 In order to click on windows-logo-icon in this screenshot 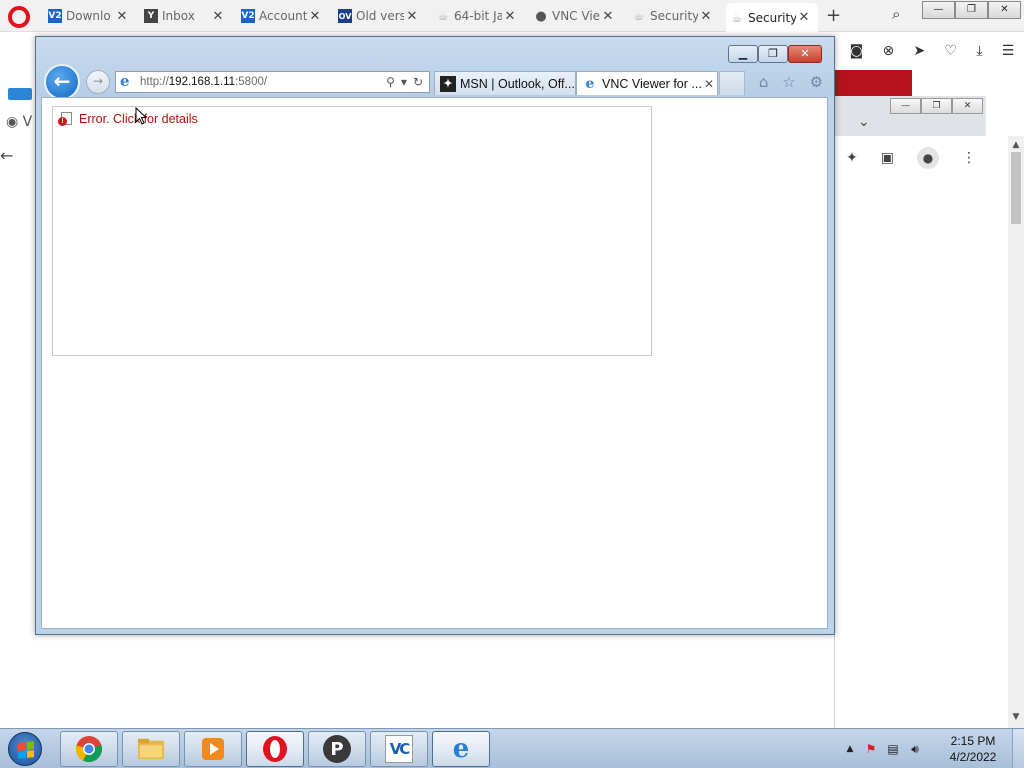, I will do `click(25, 749)`.